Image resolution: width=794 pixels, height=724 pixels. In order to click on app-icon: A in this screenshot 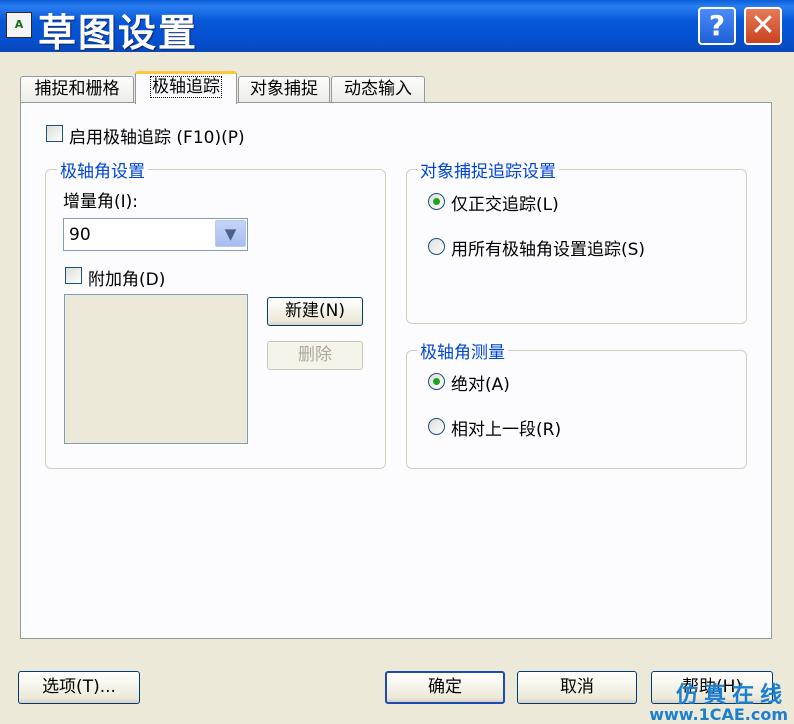, I will do `click(19, 25)`.